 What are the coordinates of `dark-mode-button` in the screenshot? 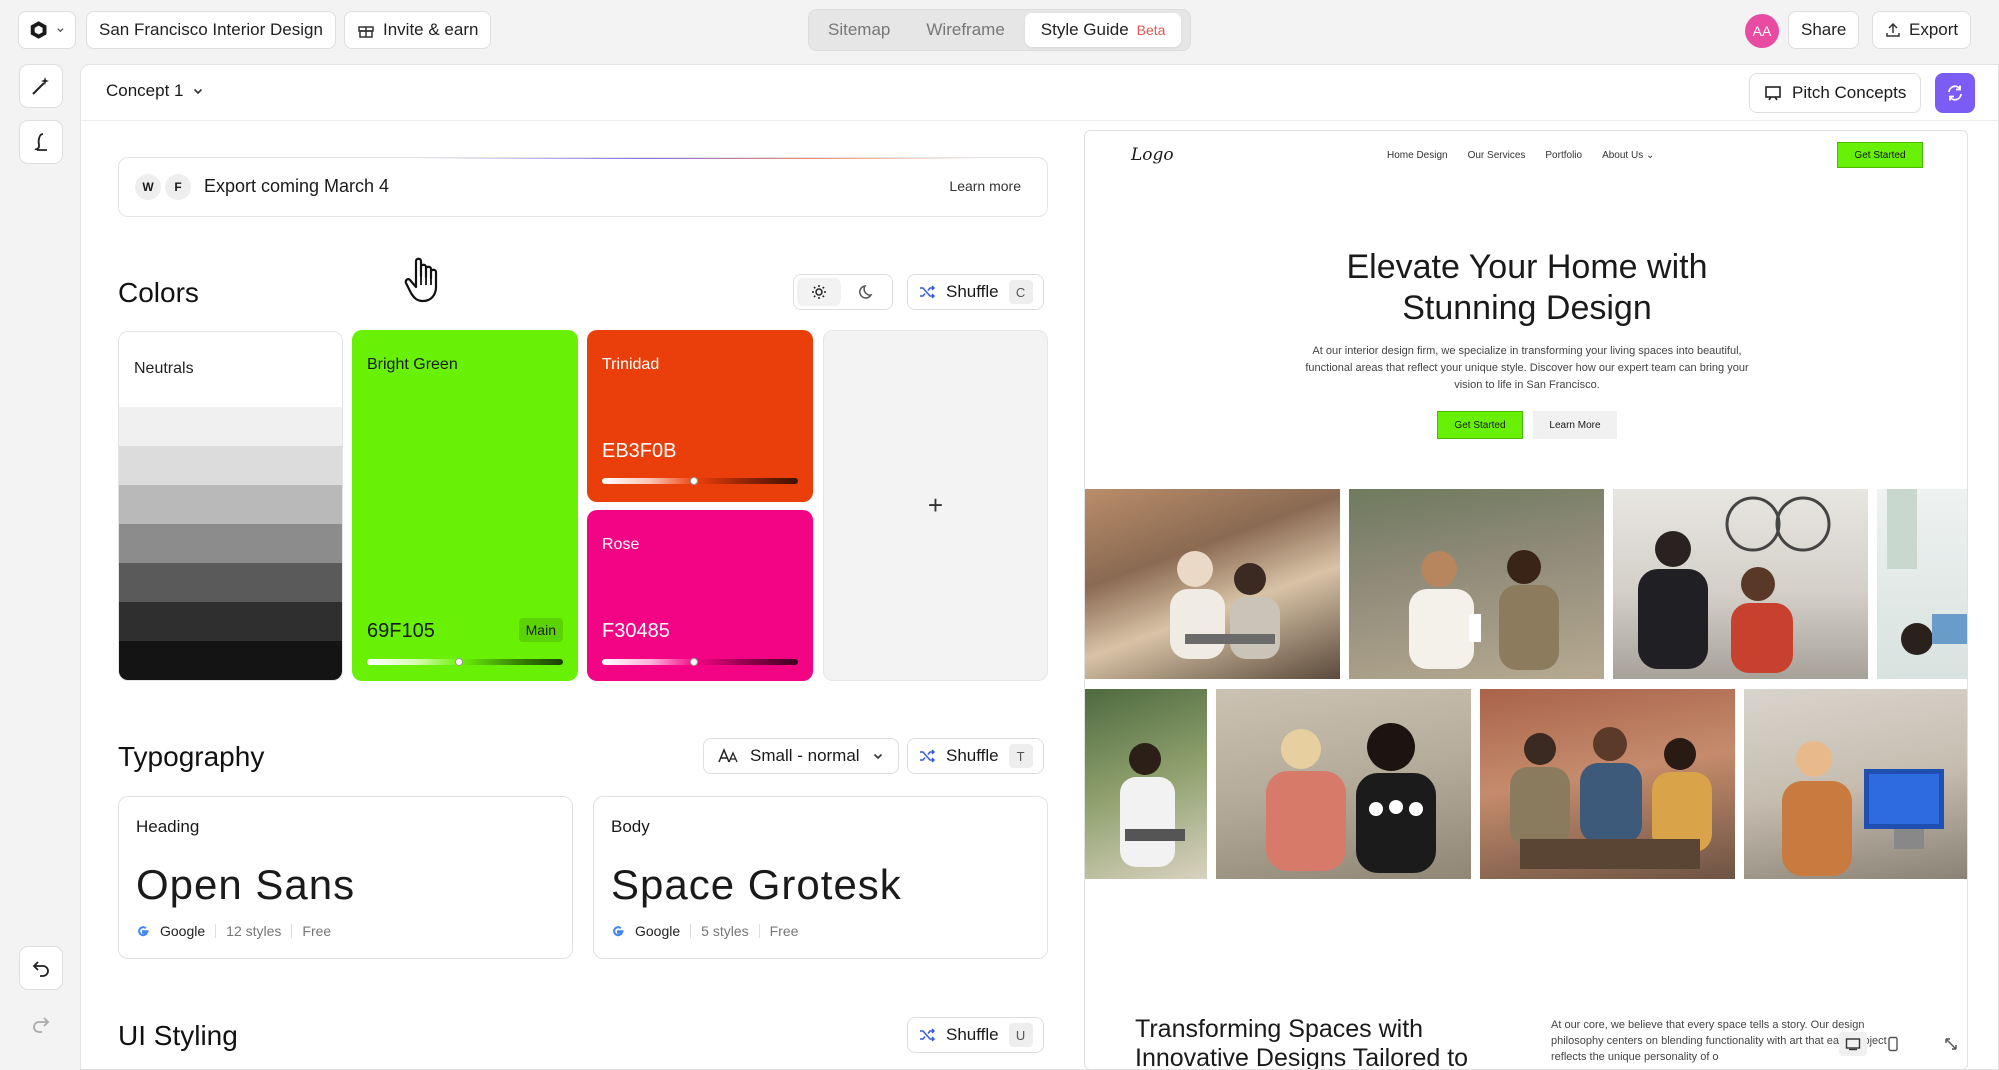 It's located at (867, 292).